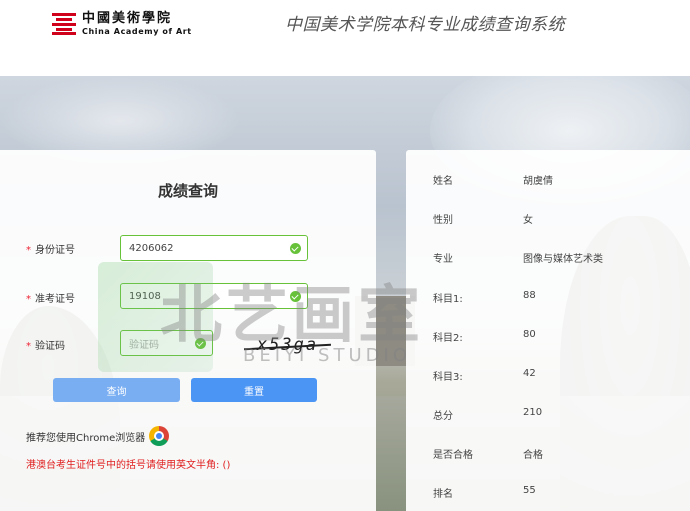 The height and width of the screenshot is (511, 690). Describe the element at coordinates (50, 299) in the screenshot. I see `exam-number-label: * 准考证号` at that location.